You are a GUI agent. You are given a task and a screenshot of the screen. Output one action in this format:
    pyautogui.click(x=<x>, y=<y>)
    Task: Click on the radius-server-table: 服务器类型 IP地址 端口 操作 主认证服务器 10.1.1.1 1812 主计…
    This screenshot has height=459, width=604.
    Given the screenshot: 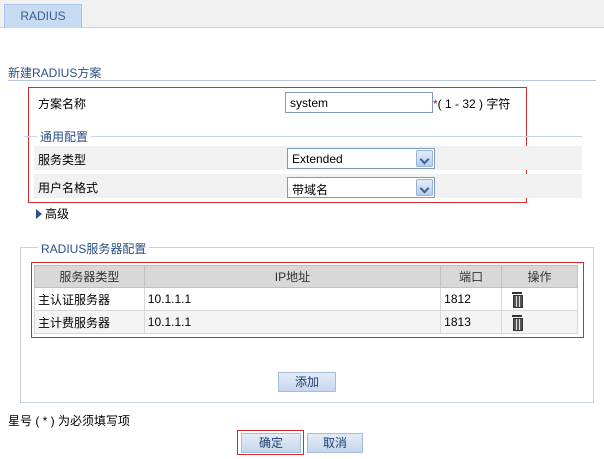 What is the action you would take?
    pyautogui.click(x=306, y=299)
    